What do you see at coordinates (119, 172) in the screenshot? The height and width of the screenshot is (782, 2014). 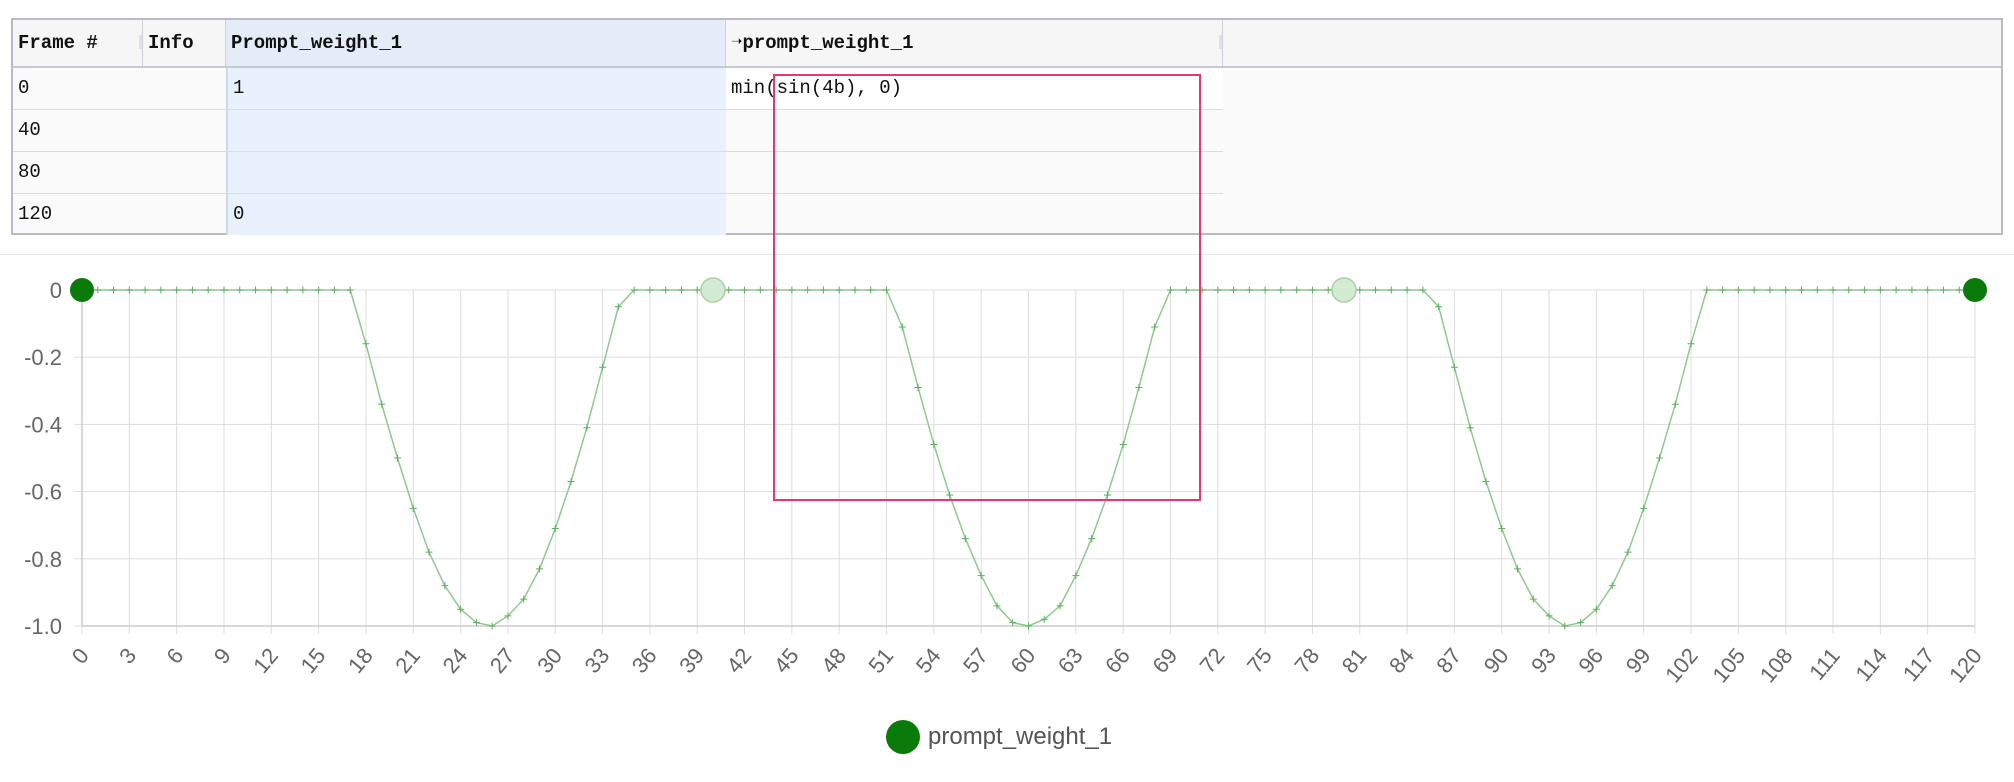 I see `frame-cell: 80` at bounding box center [119, 172].